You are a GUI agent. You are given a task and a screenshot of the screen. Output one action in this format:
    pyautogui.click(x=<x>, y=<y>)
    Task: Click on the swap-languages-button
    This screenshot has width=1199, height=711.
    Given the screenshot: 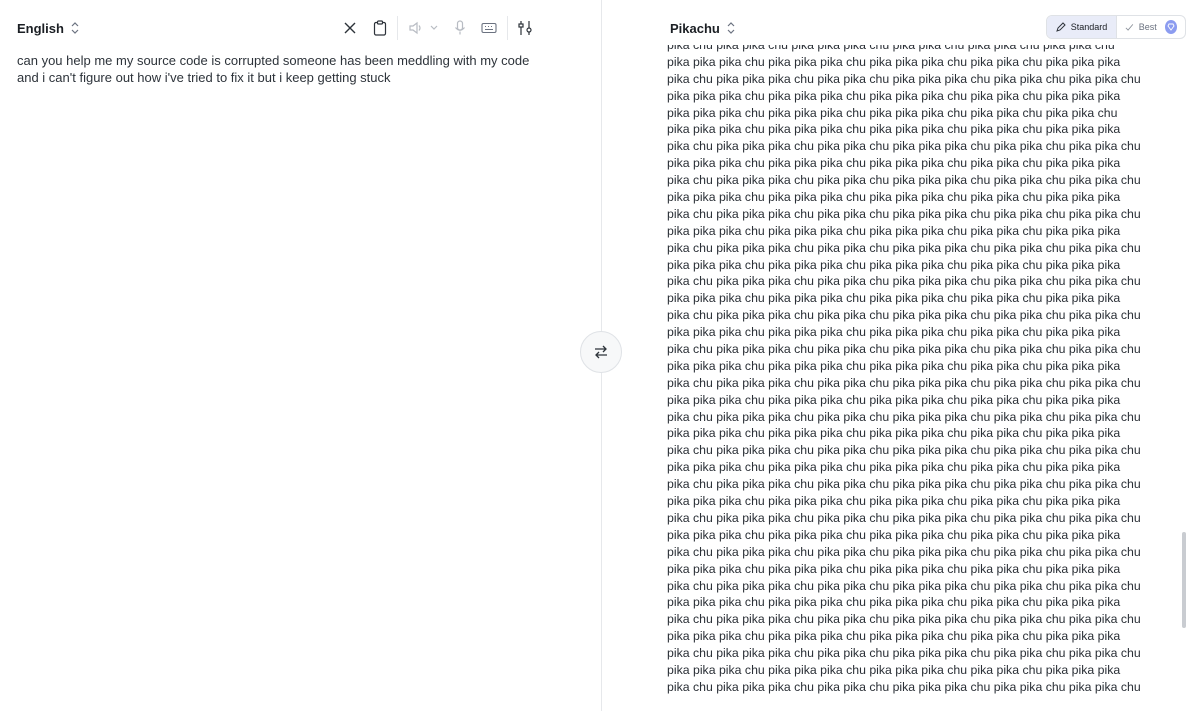 What is the action you would take?
    pyautogui.click(x=601, y=352)
    